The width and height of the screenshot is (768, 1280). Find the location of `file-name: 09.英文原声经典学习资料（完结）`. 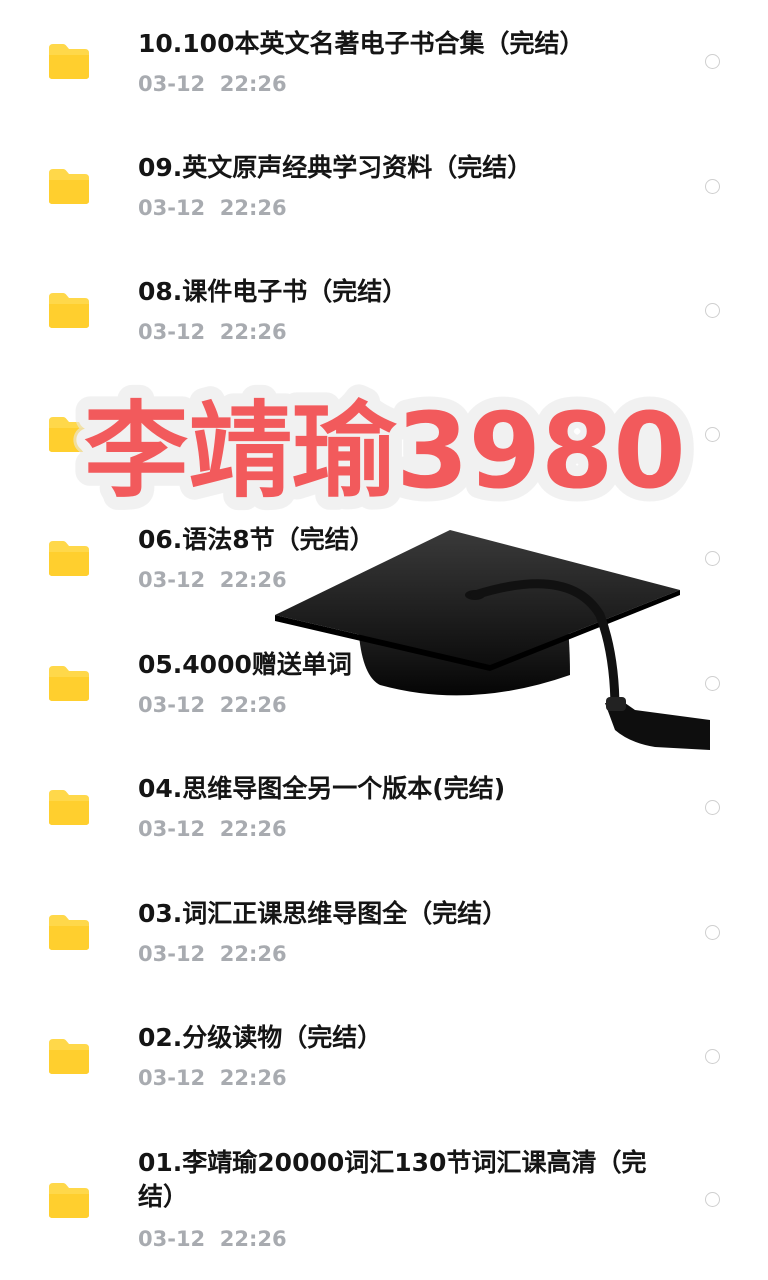

file-name: 09.英文原声经典学习资料（完结） is located at coordinates (335, 167).